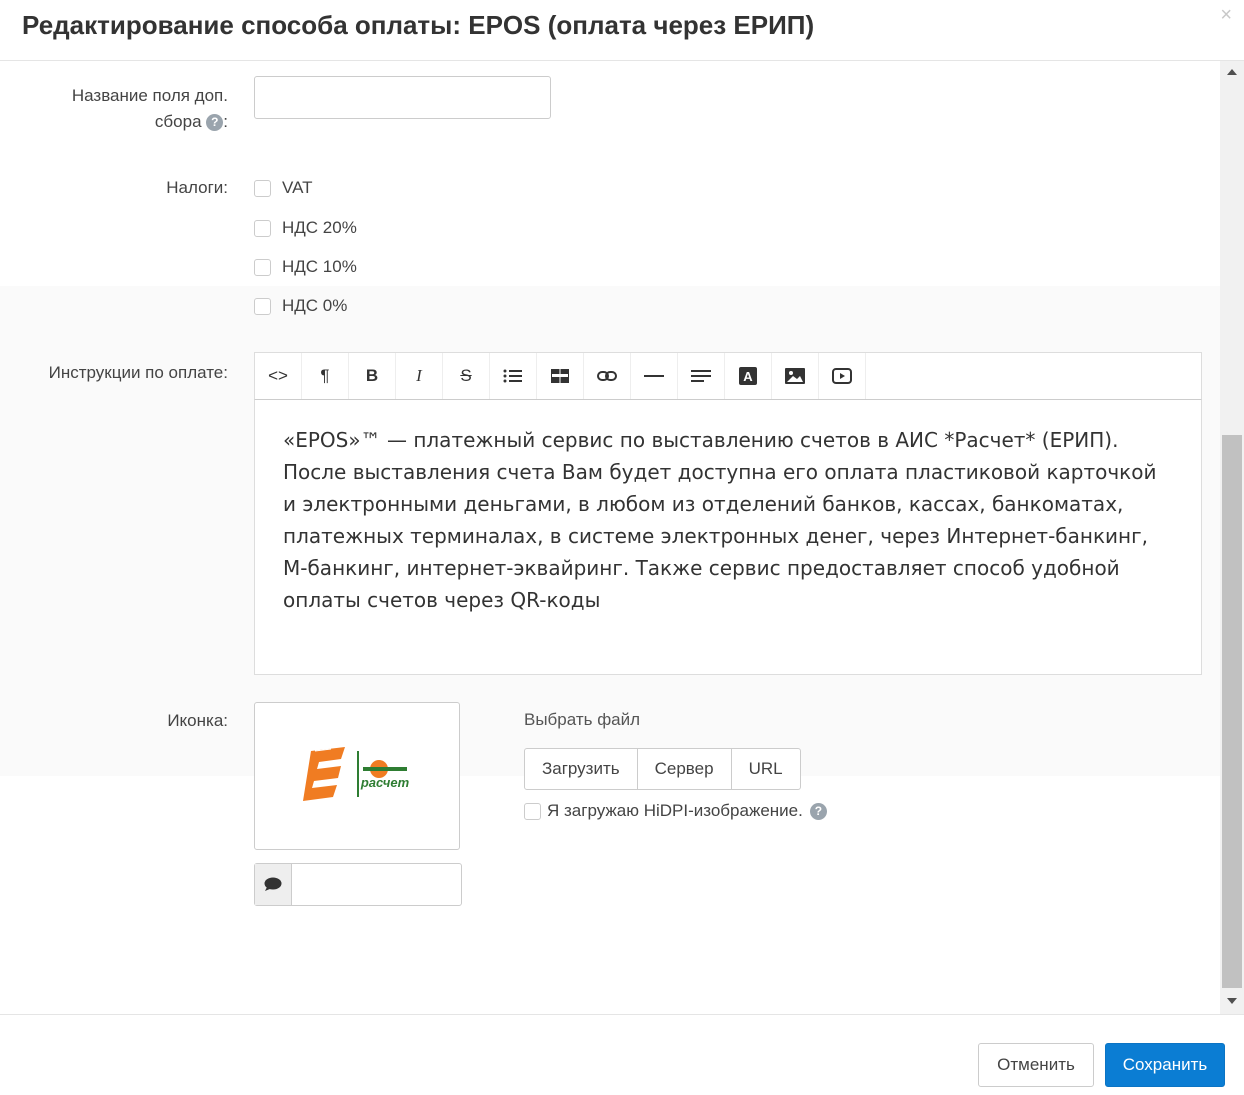 This screenshot has width=1244, height=1095. Describe the element at coordinates (1232, 72) in the screenshot. I see `scroll-up-icon` at that location.